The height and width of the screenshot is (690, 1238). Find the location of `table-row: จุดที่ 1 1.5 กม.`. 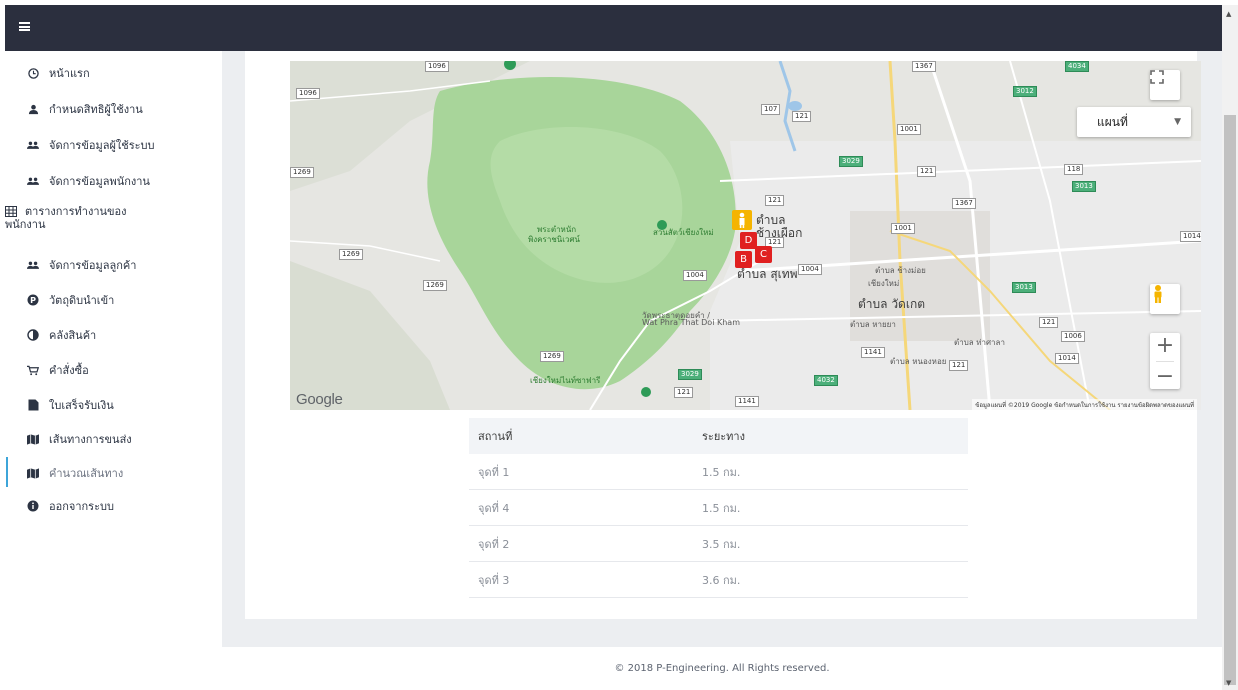

table-row: จุดที่ 1 1.5 กม. is located at coordinates (718, 472).